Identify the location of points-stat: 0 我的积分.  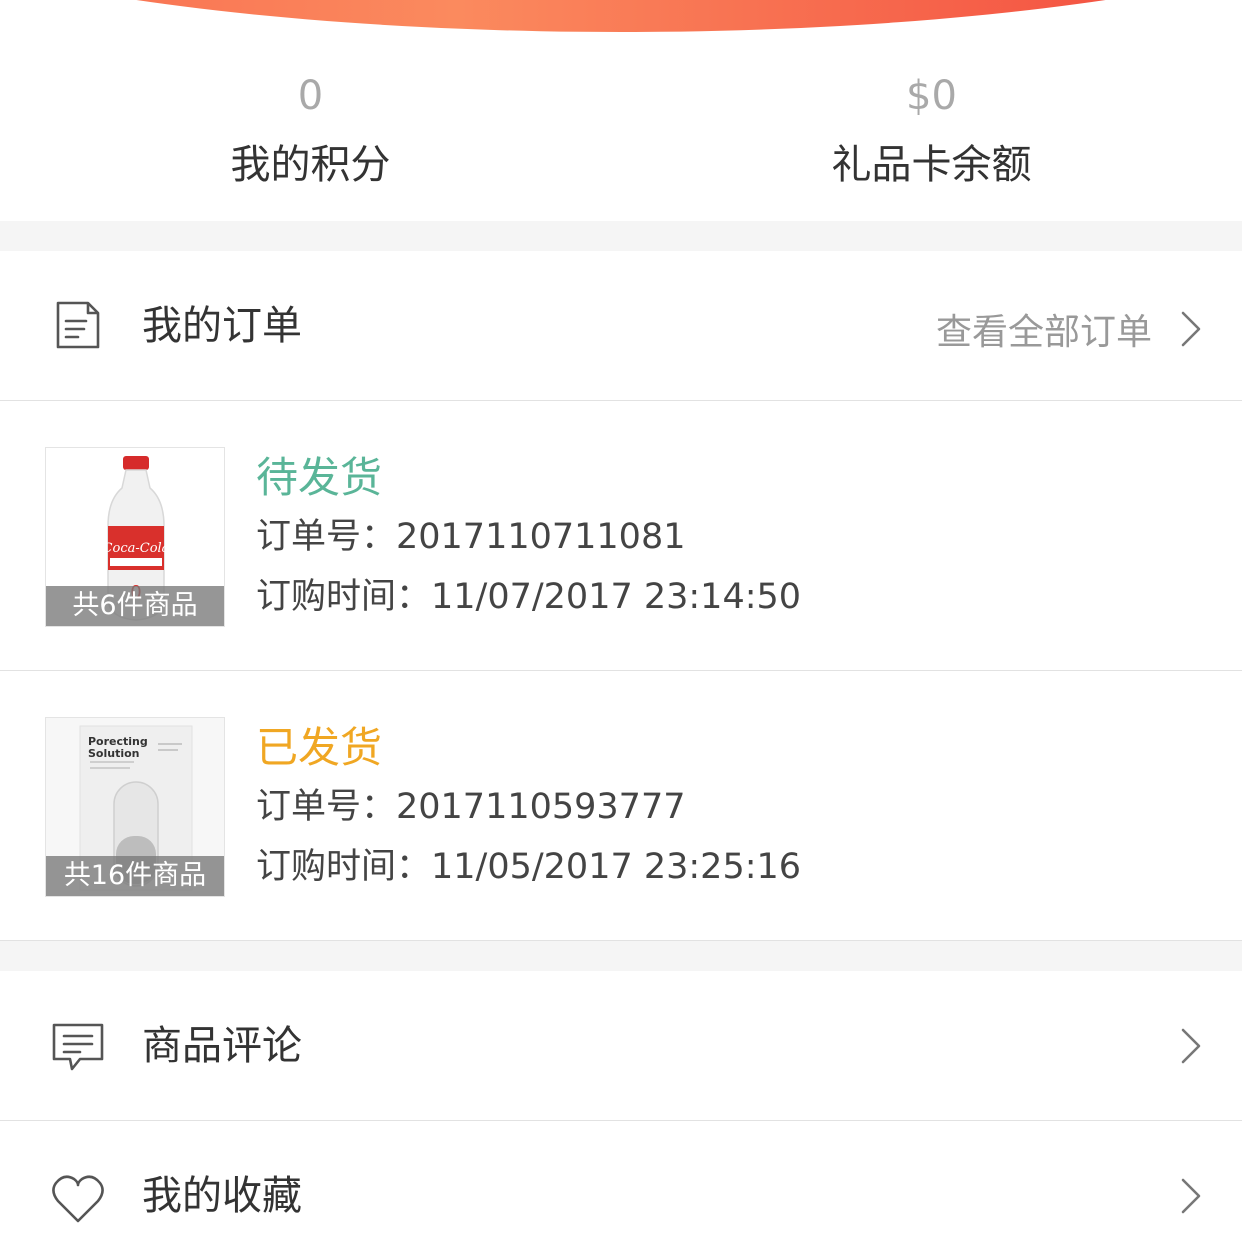
(310, 127).